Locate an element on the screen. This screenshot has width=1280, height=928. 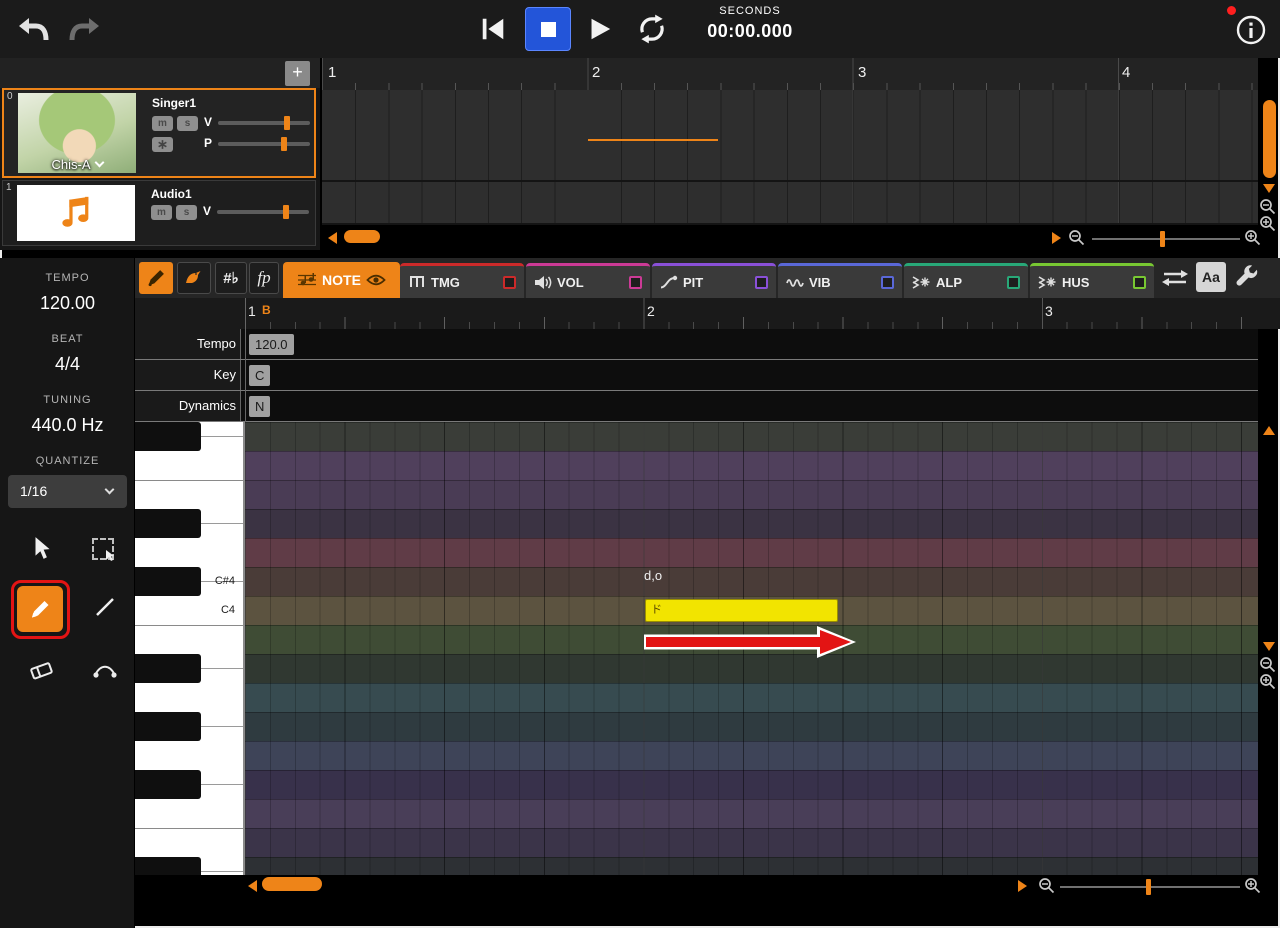
piano-keyboard: C#4 C4 is located at coordinates (190, 648).